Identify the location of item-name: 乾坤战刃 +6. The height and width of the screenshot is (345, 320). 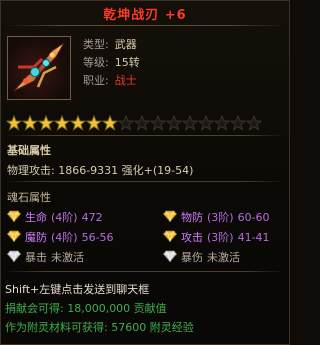
(145, 15).